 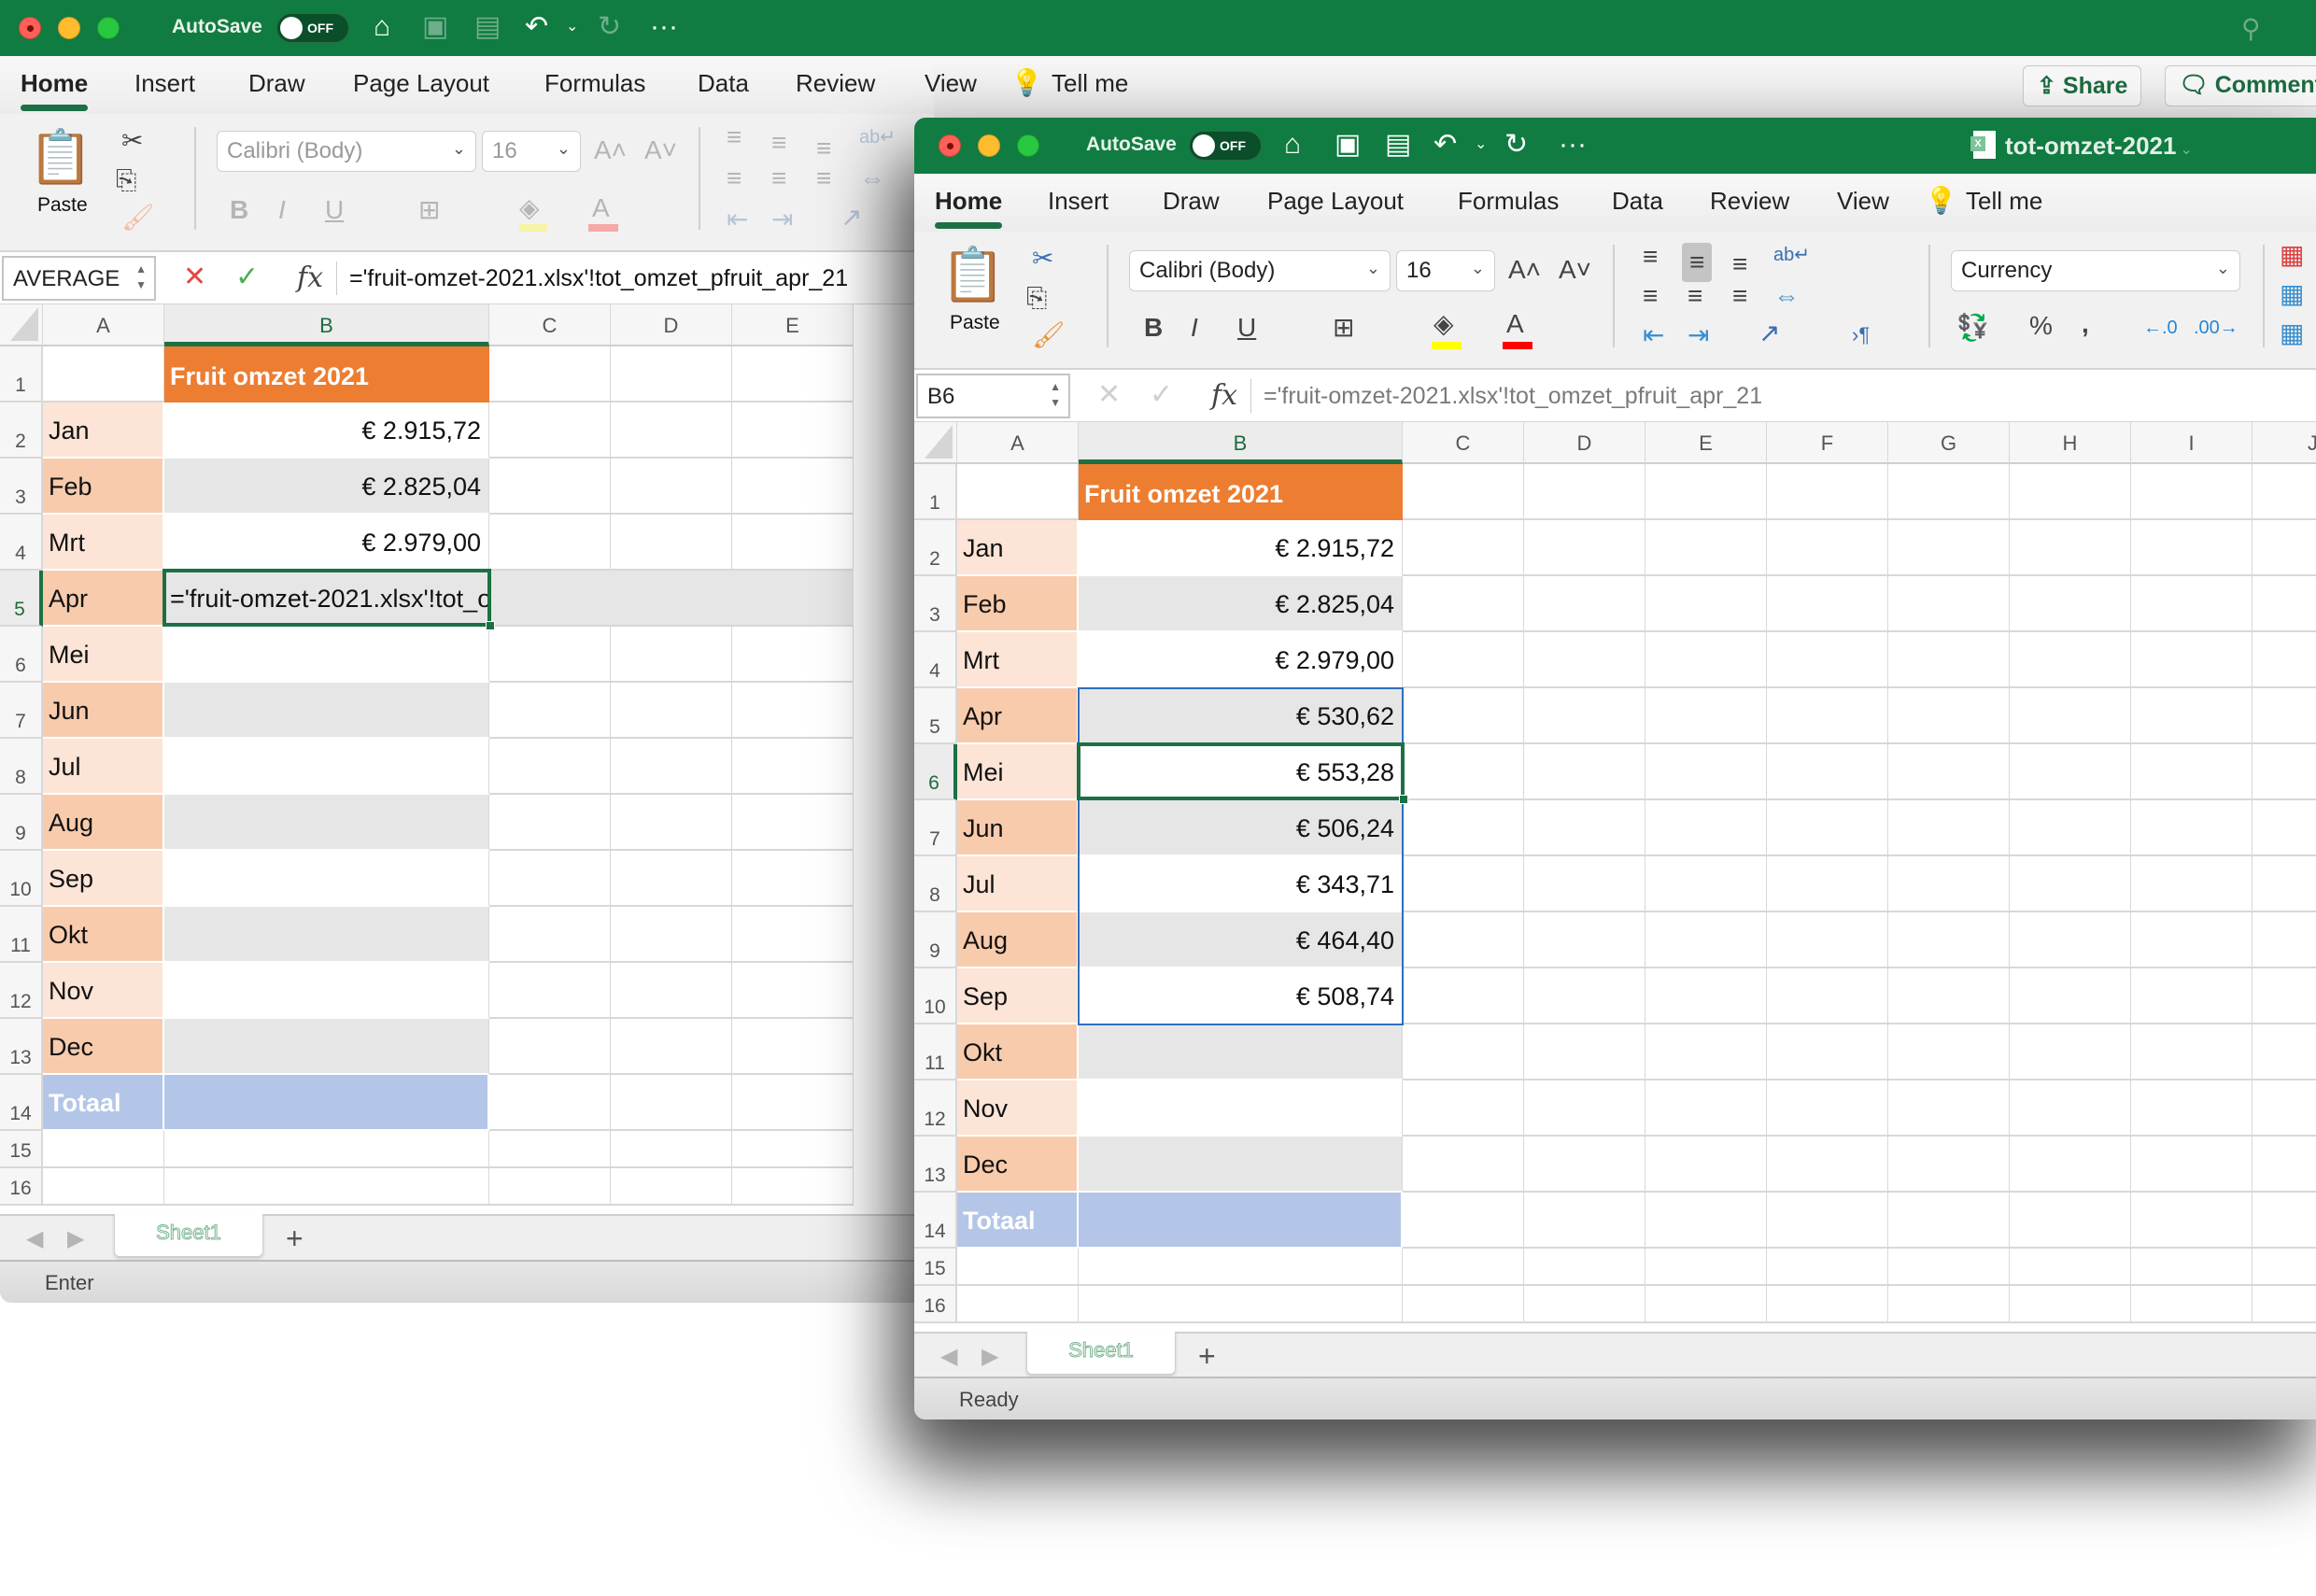 I want to click on cell-i8, so click(x=2191, y=884).